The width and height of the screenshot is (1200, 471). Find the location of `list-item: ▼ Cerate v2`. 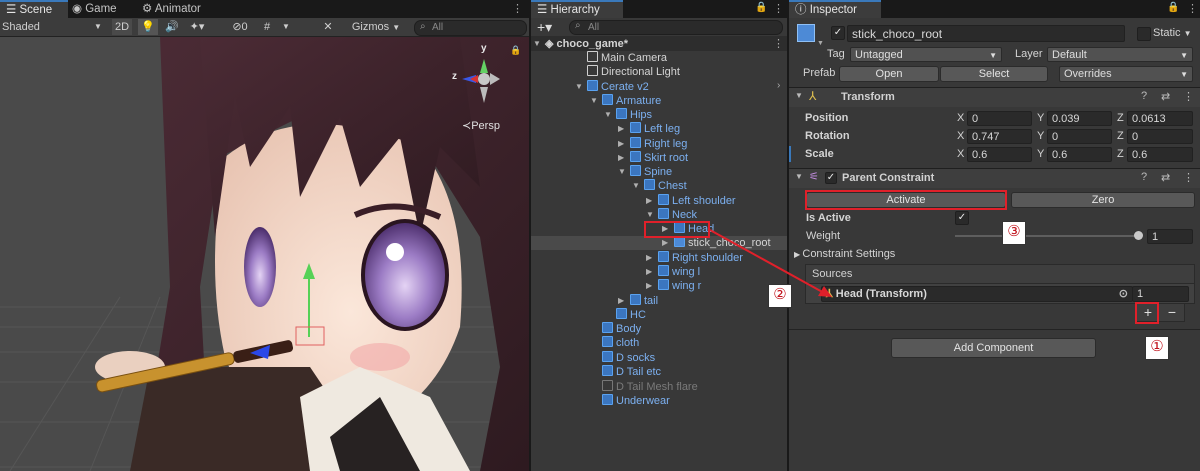

list-item: ▼ Cerate v2 is located at coordinates (612, 87).